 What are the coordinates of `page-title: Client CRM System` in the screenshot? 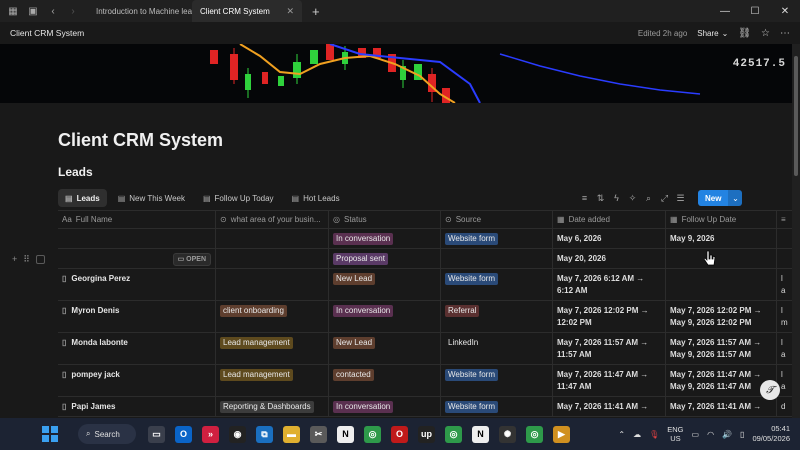 It's located at (140, 140).